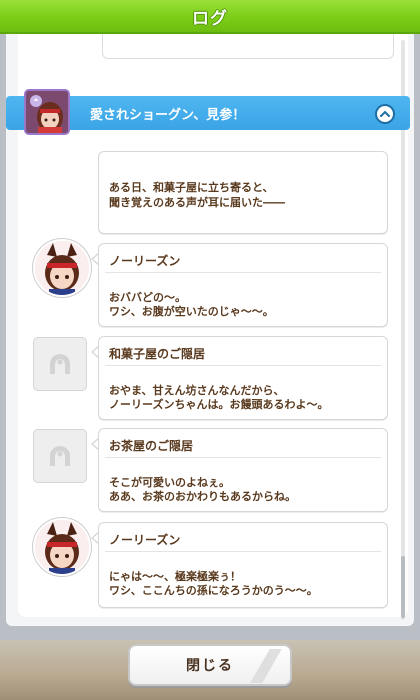 This screenshot has height=700, width=420. Describe the element at coordinates (219, 404) in the screenshot. I see `dialogue-line: ノーリーズンちゃんは。お饅頭あるわよ～。` at that location.